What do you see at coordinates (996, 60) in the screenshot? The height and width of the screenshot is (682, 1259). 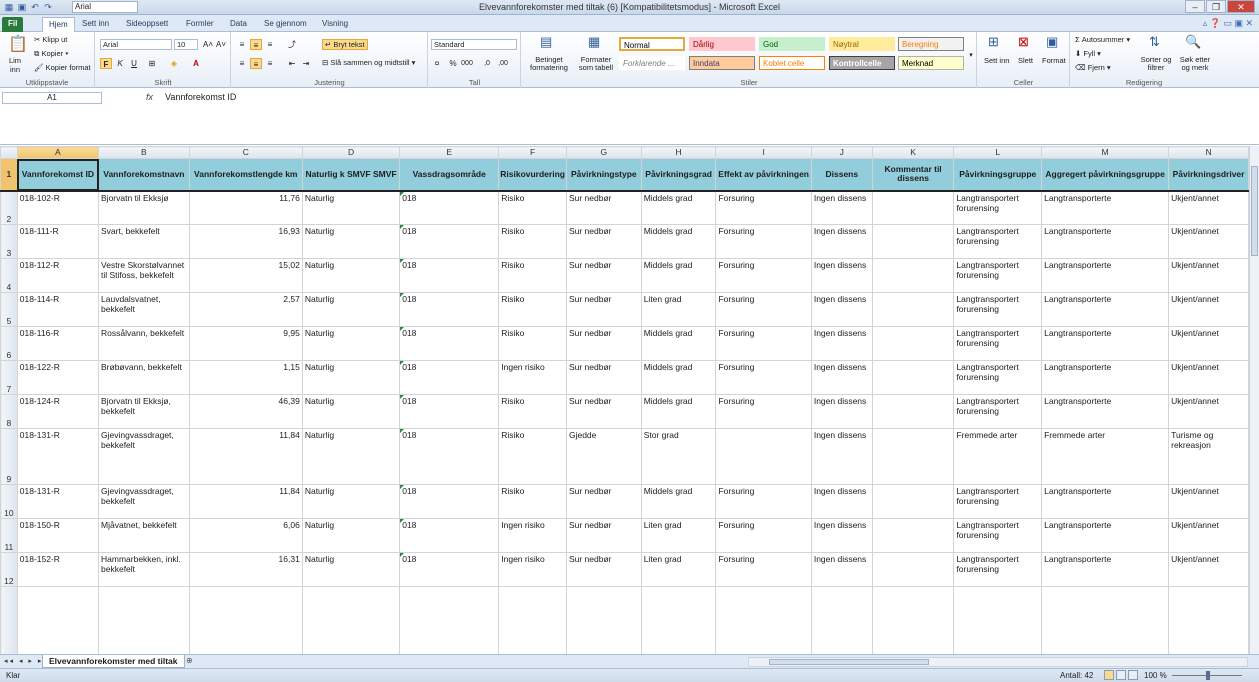 I see `insert-cells-button: Sett inn` at bounding box center [996, 60].